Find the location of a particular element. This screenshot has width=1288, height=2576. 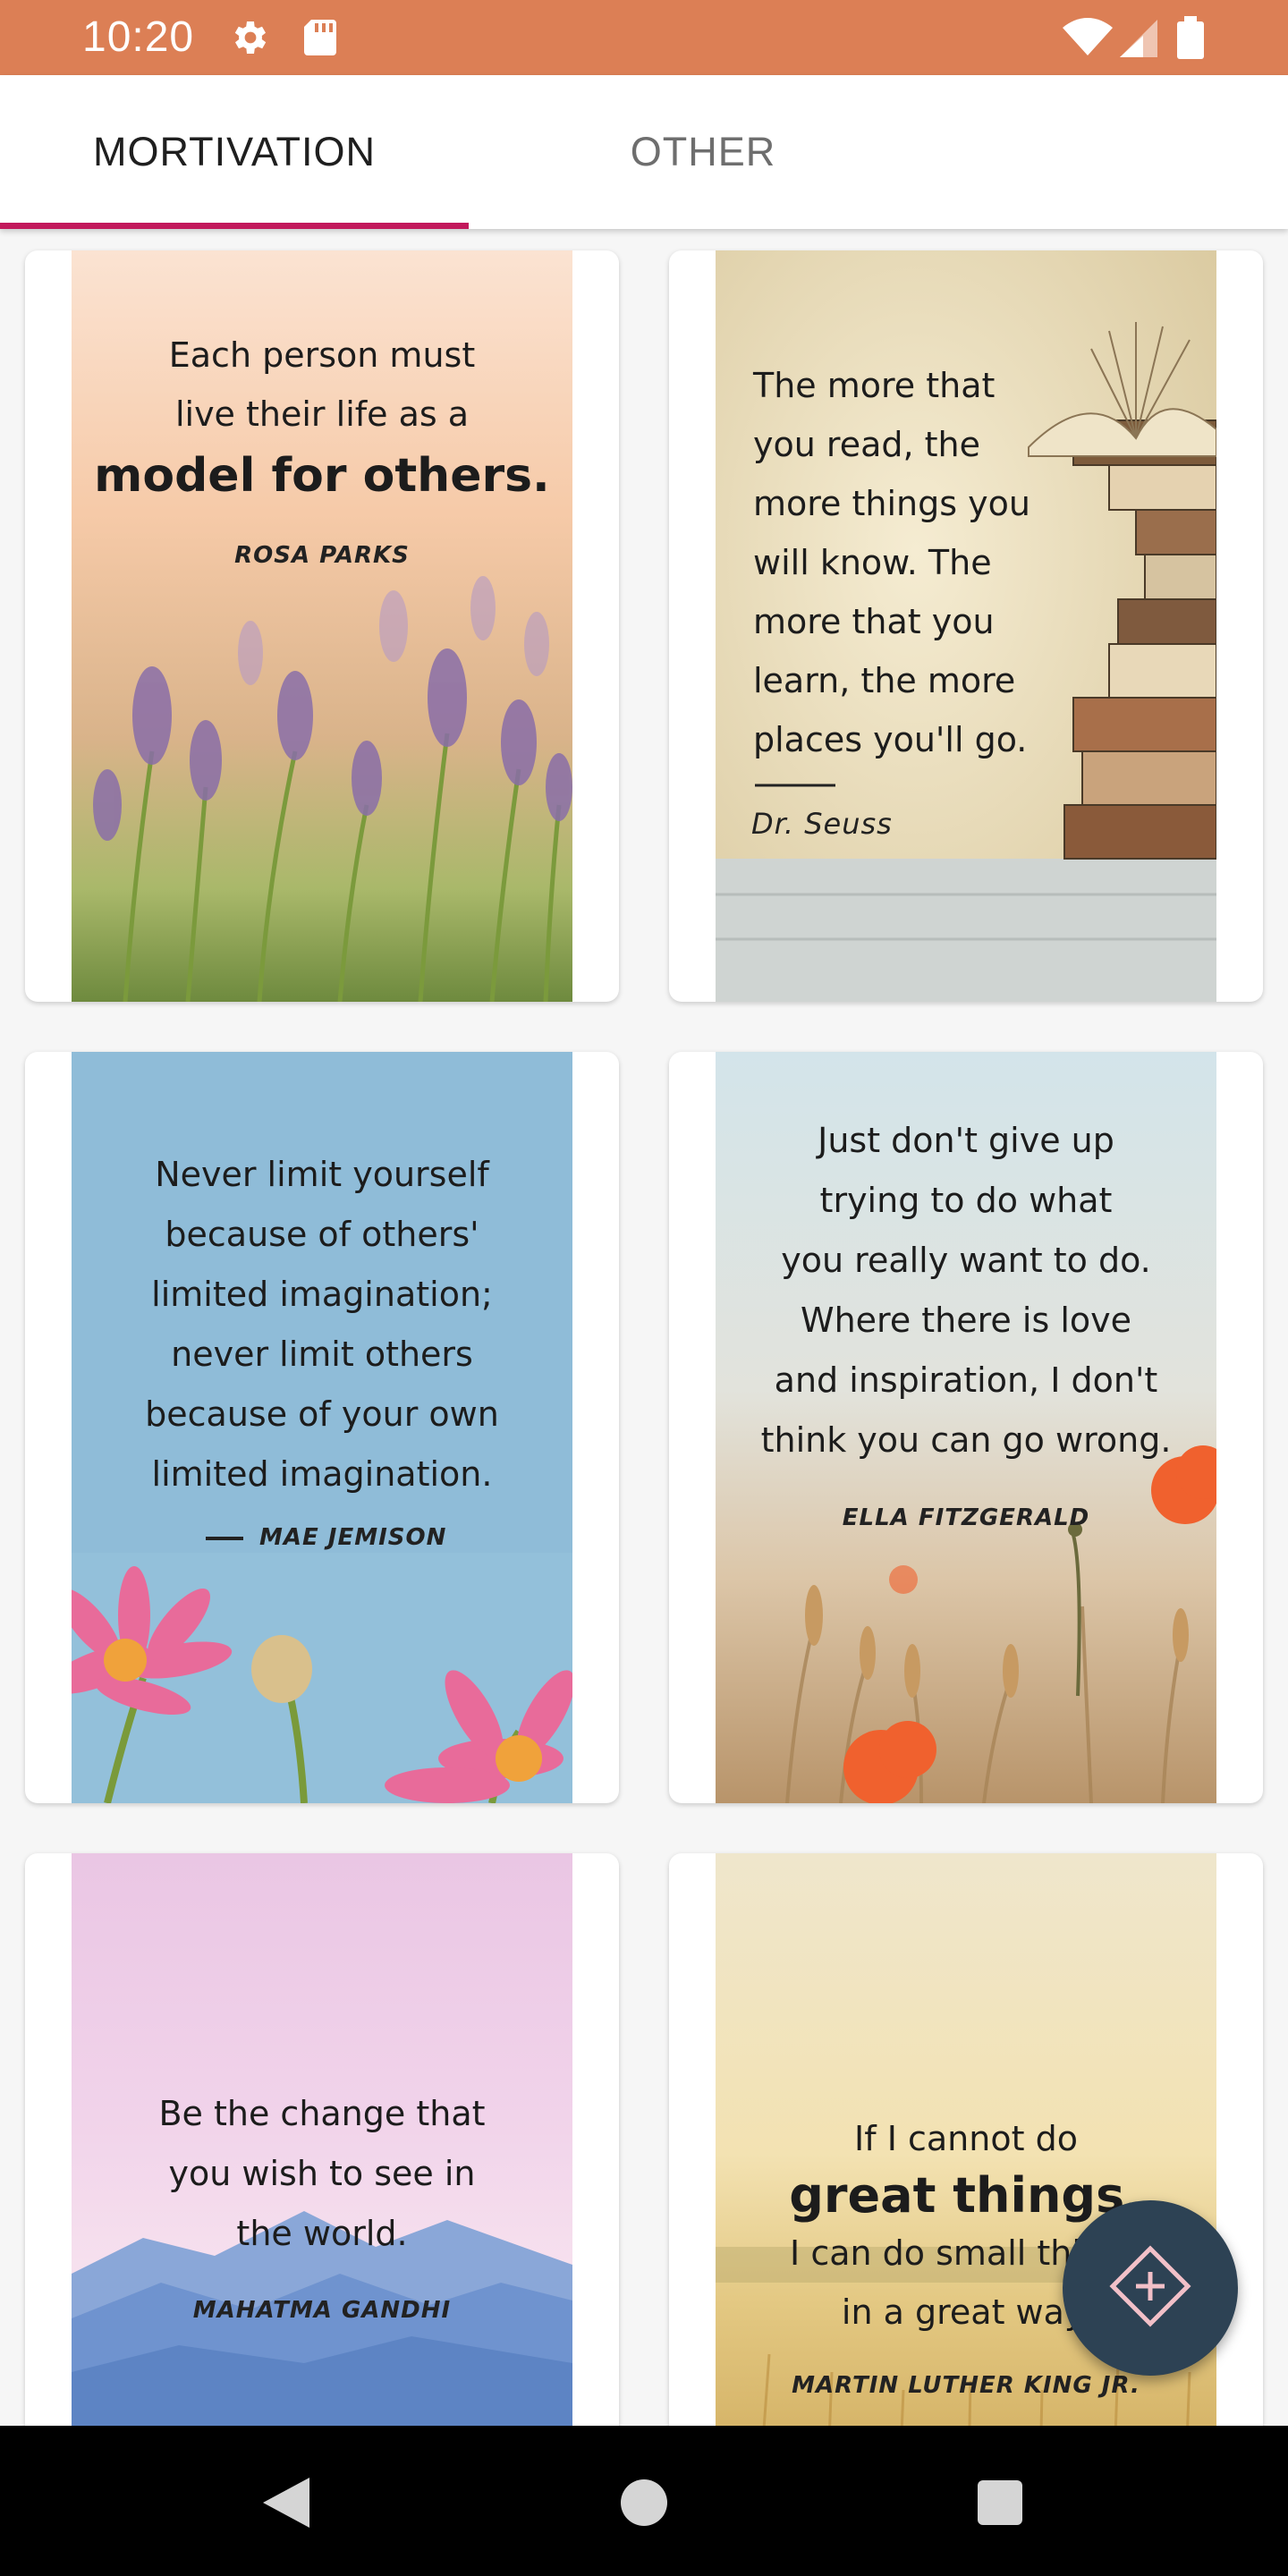

quote-line: model for others. is located at coordinates (322, 476).